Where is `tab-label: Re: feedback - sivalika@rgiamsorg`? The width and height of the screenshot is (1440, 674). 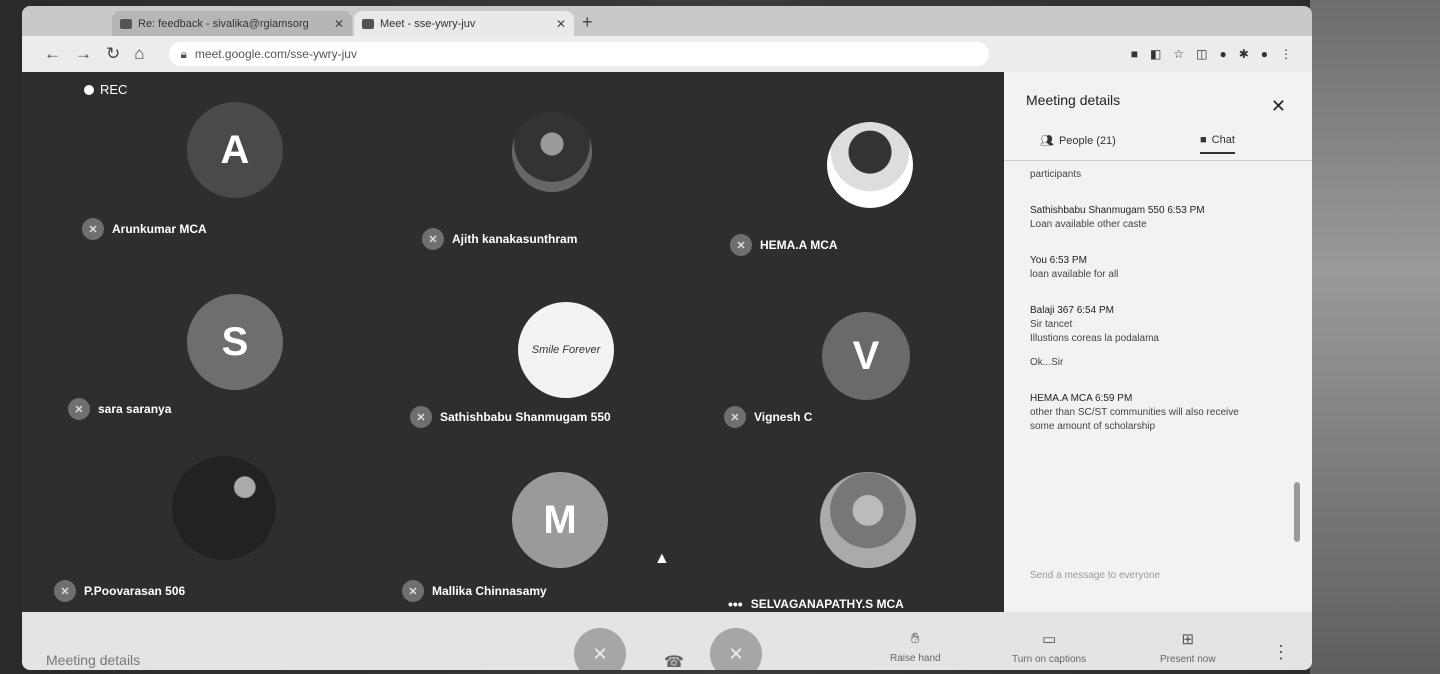 tab-label: Re: feedback - sivalika@rgiamsorg is located at coordinates (223, 23).